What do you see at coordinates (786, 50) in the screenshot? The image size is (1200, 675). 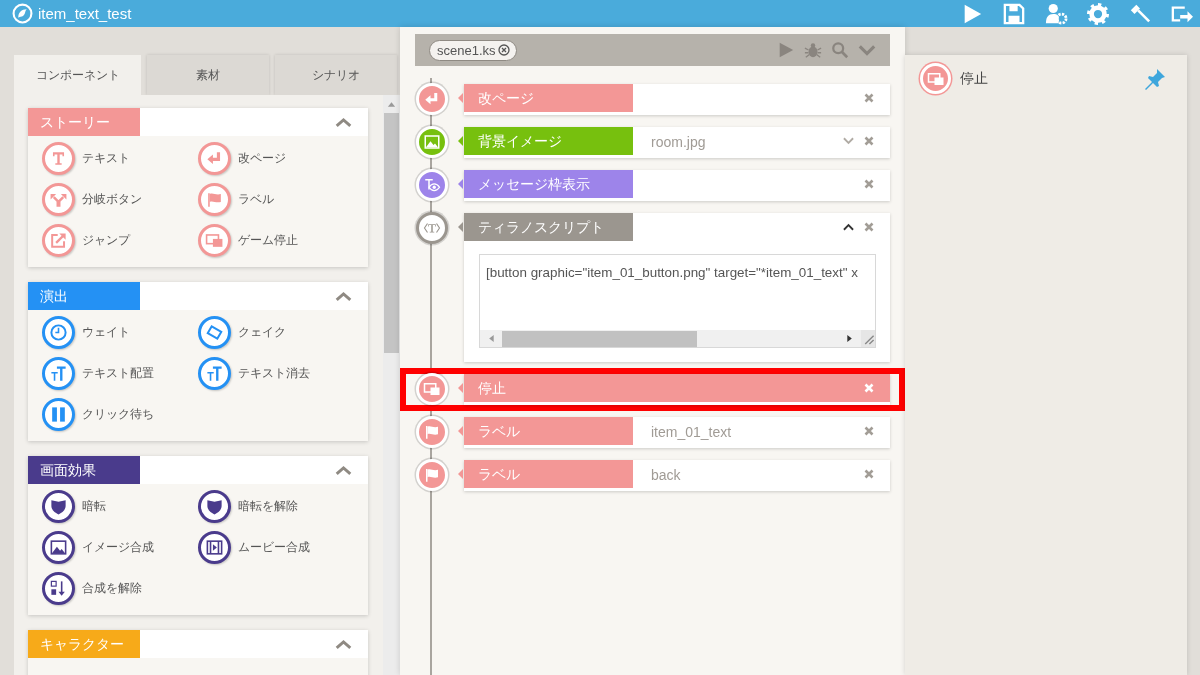 I see `play-icon` at bounding box center [786, 50].